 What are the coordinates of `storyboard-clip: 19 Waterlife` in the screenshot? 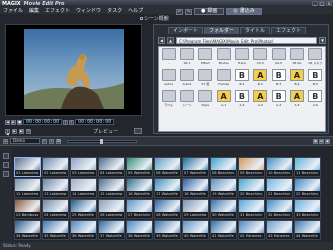 It's located at (223, 188).